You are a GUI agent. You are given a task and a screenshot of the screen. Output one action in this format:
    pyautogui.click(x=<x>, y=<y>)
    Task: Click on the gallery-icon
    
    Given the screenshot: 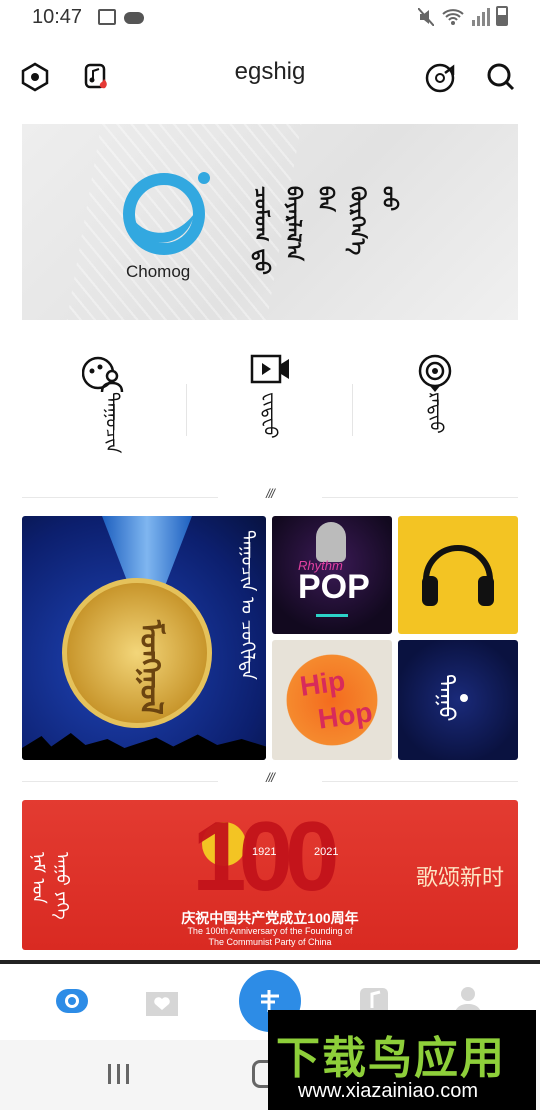 What is the action you would take?
    pyautogui.click(x=107, y=17)
    